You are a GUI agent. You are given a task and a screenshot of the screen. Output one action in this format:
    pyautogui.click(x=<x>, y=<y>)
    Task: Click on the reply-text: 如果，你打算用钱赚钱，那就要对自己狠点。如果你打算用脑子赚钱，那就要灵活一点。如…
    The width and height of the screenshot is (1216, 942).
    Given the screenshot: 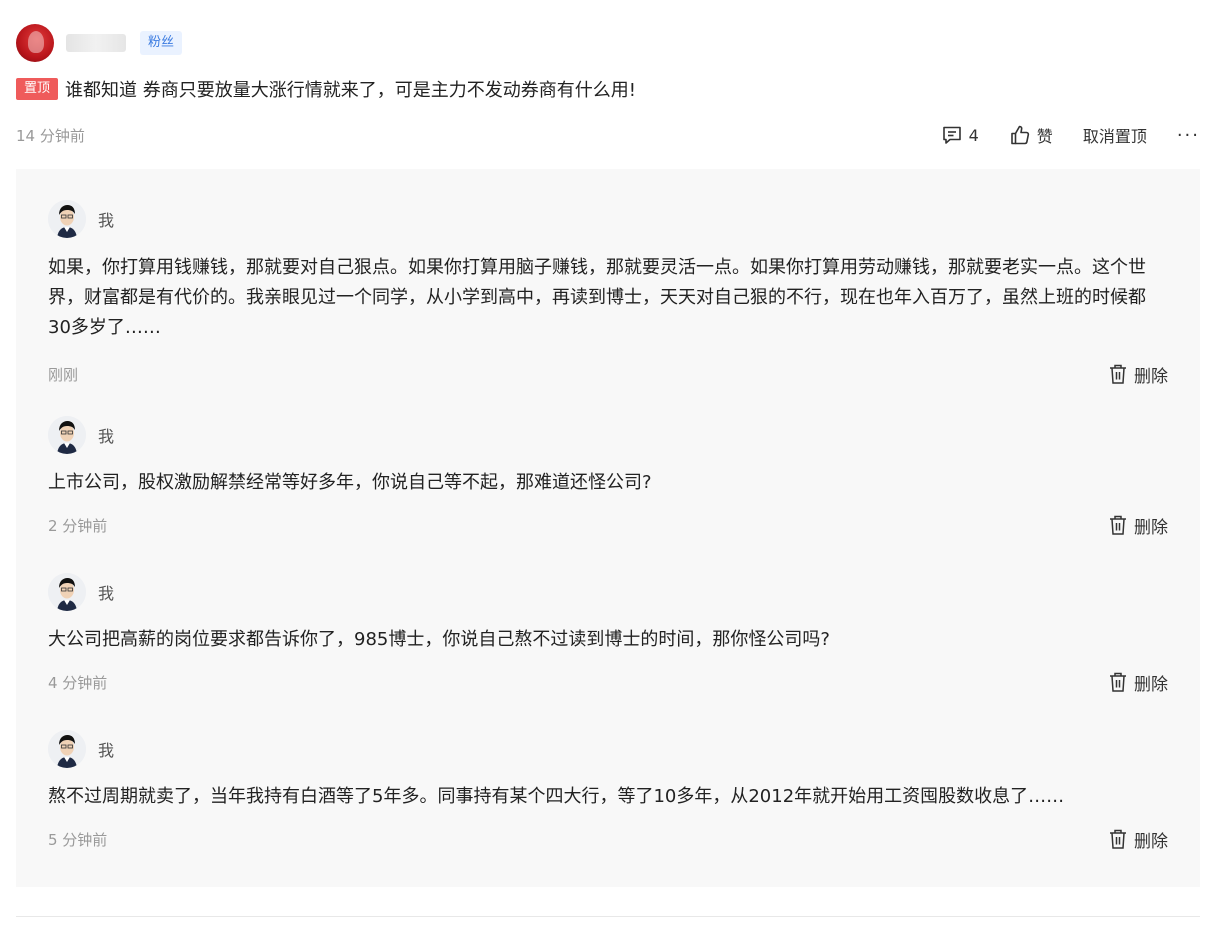 What is the action you would take?
    pyautogui.click(x=597, y=297)
    